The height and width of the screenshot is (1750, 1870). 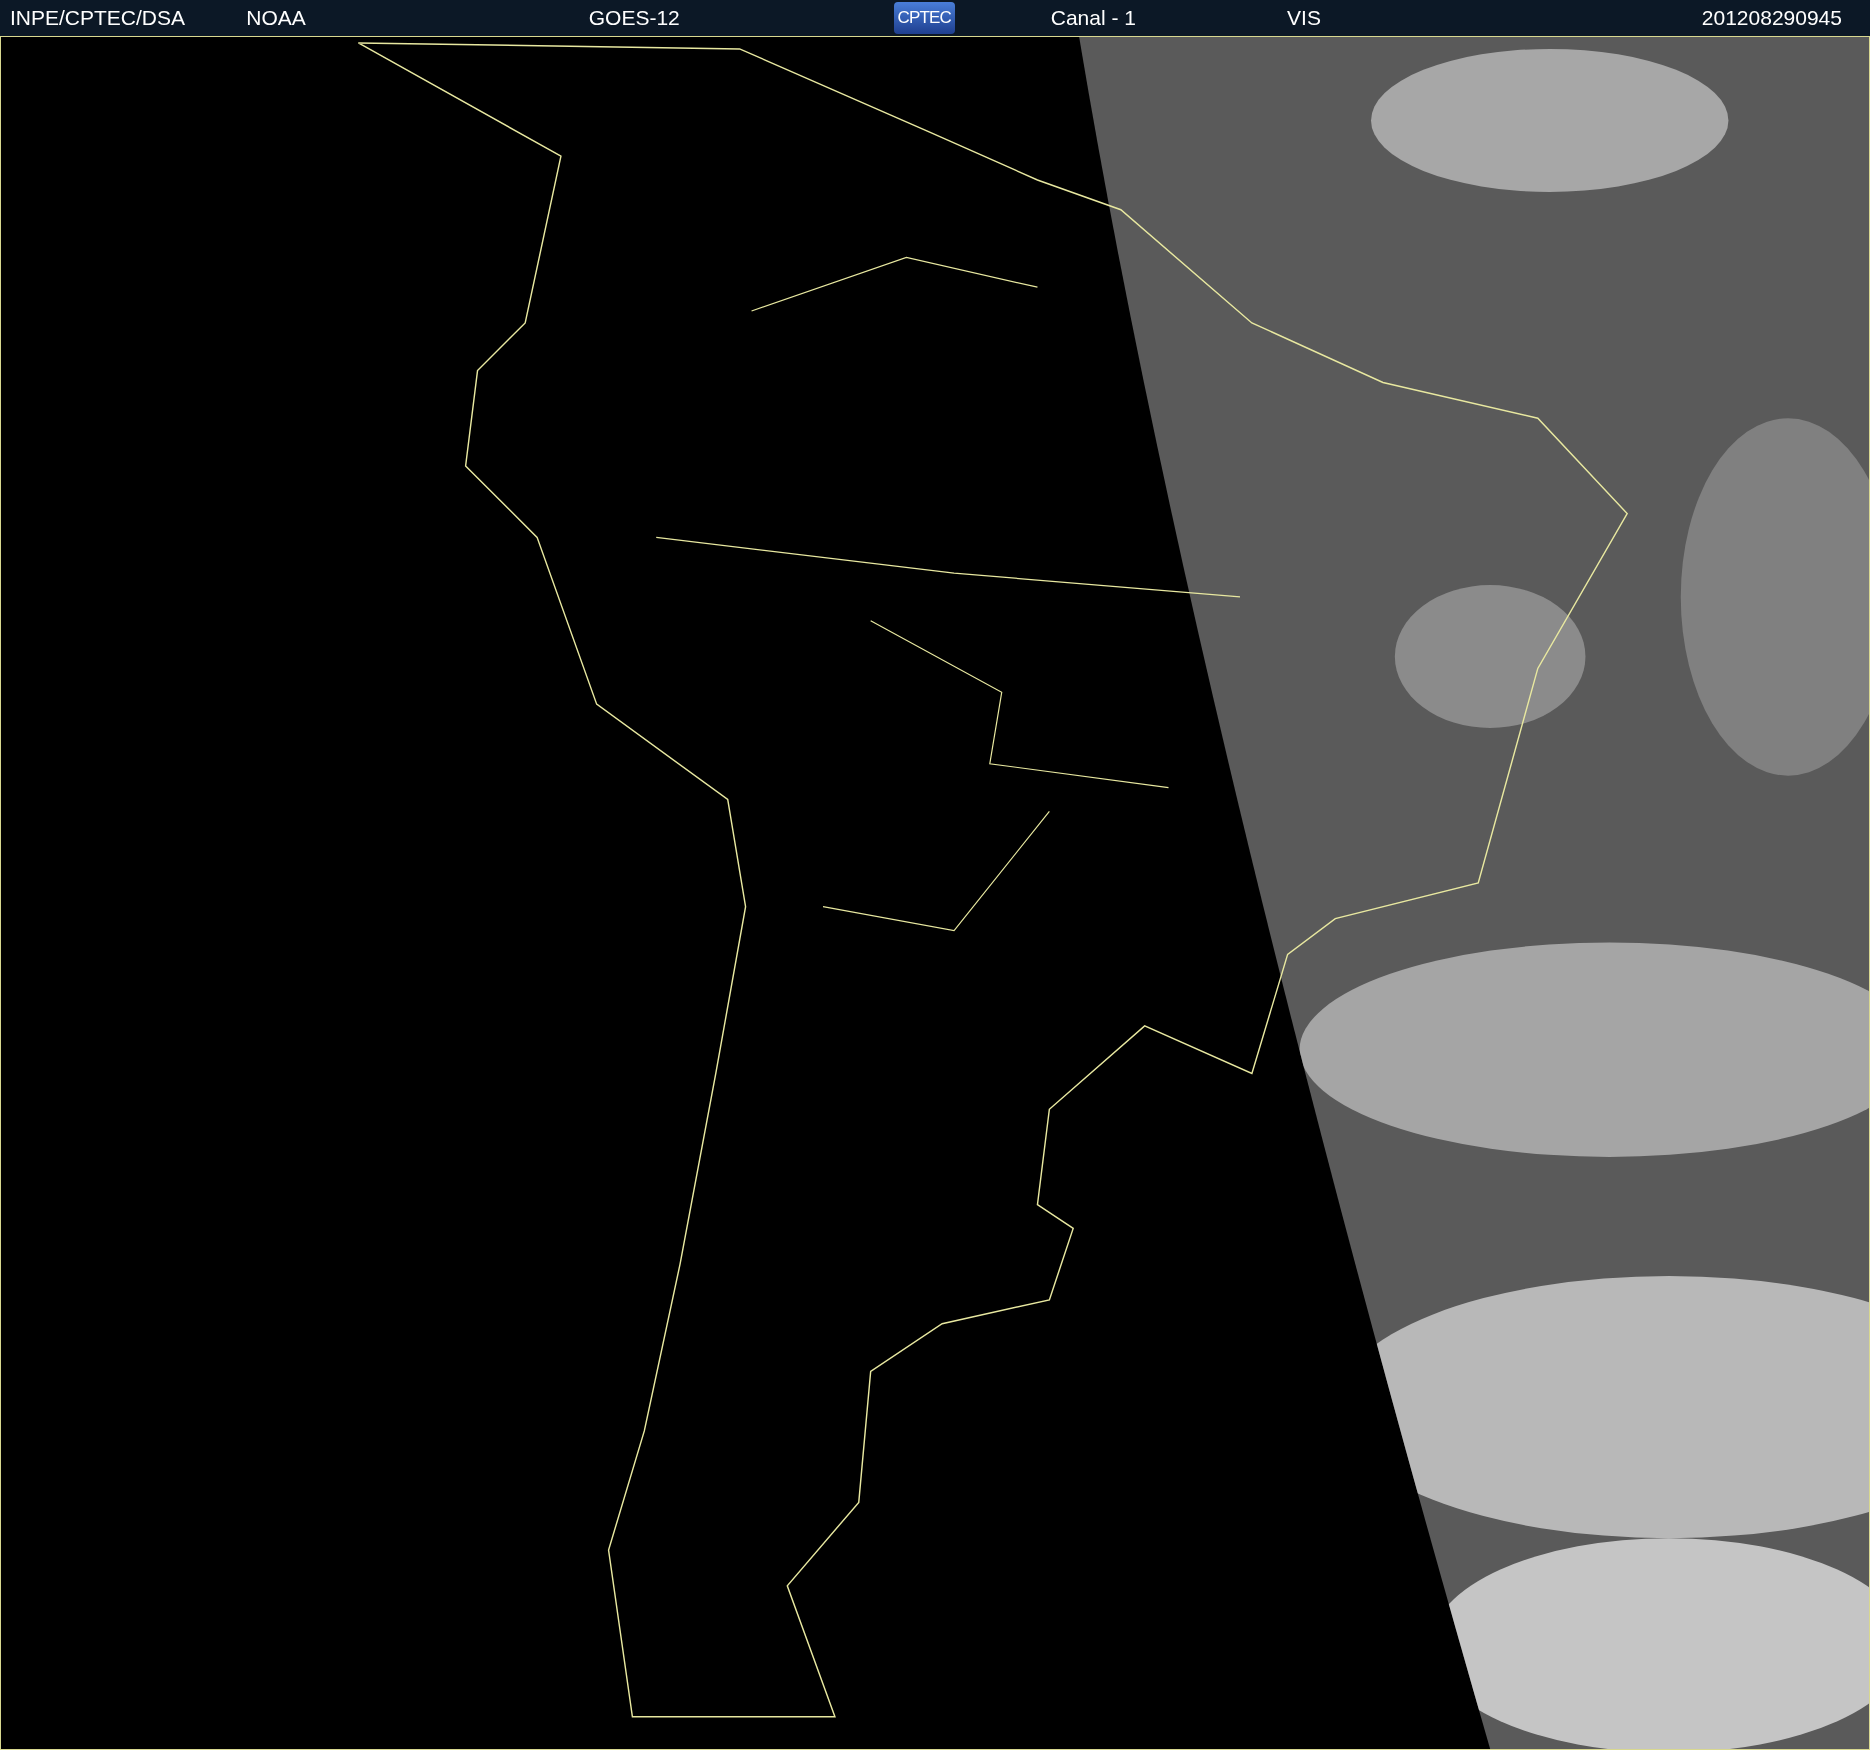 I want to click on header-label: 201208290945, so click(x=1771, y=18).